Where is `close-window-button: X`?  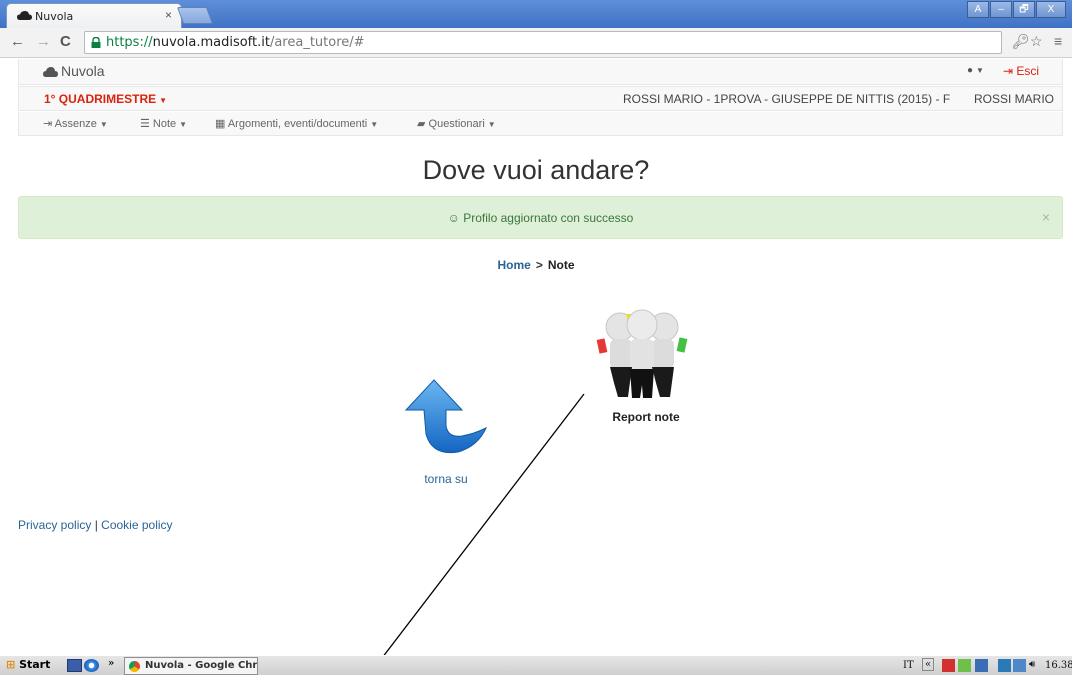 close-window-button: X is located at coordinates (1051, 9).